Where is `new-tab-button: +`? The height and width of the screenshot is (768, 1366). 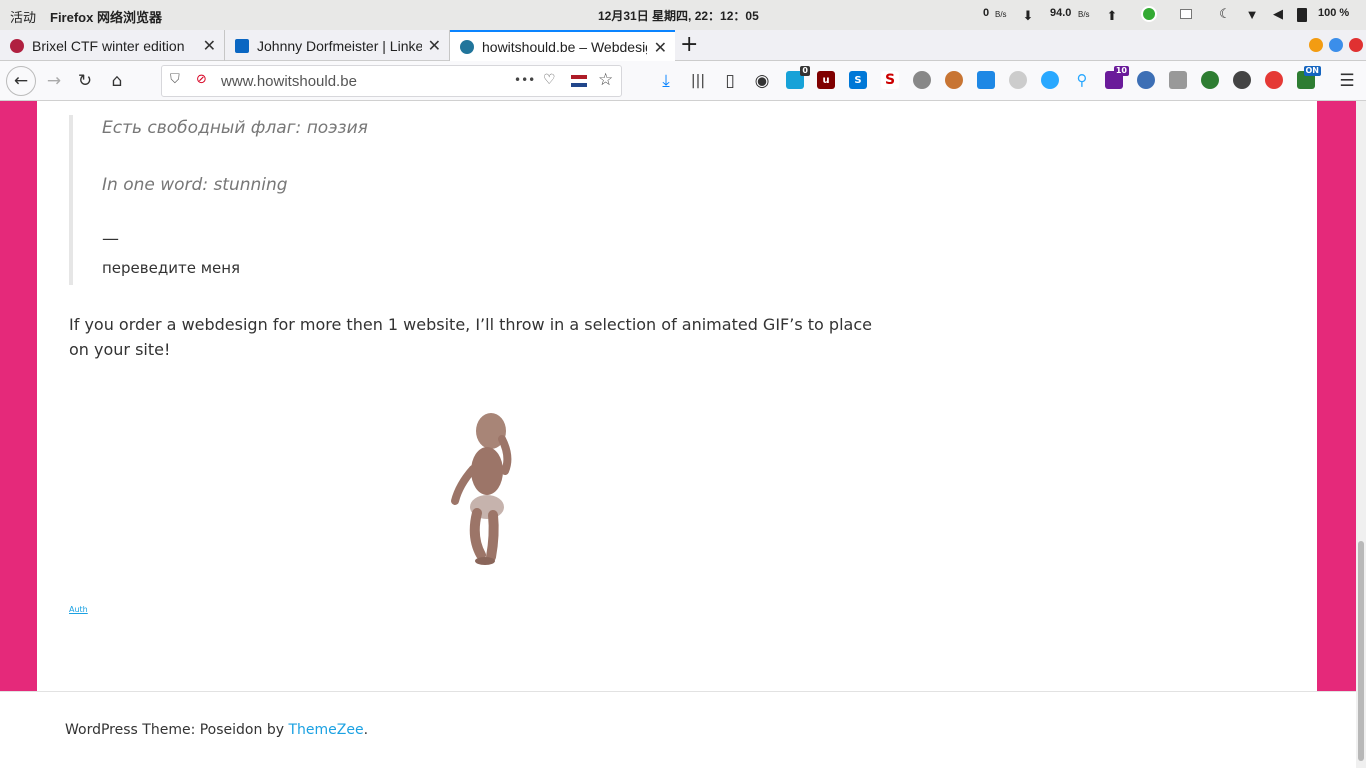 new-tab-button: + is located at coordinates (689, 44).